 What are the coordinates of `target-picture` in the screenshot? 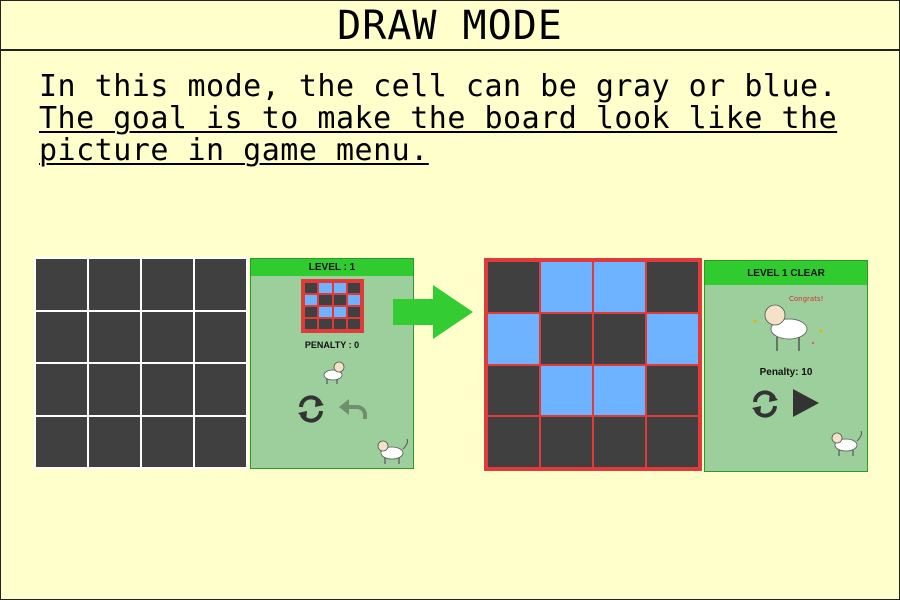 It's located at (332, 306).